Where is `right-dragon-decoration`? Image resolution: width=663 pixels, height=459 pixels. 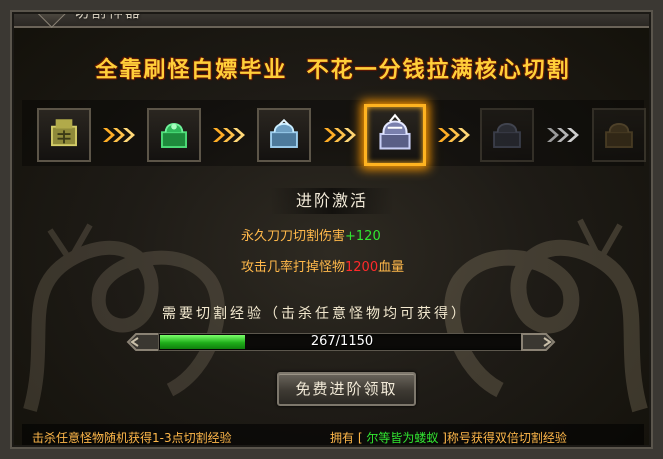 right-dragon-decoration is located at coordinates (546, 315).